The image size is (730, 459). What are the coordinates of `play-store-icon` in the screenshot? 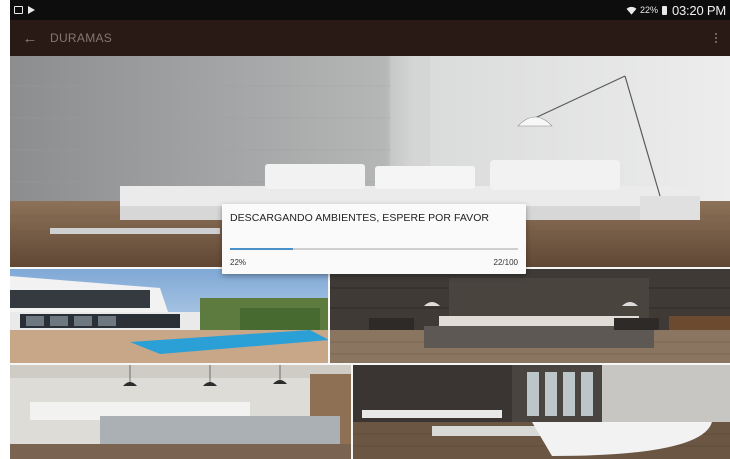 It's located at (31, 10).